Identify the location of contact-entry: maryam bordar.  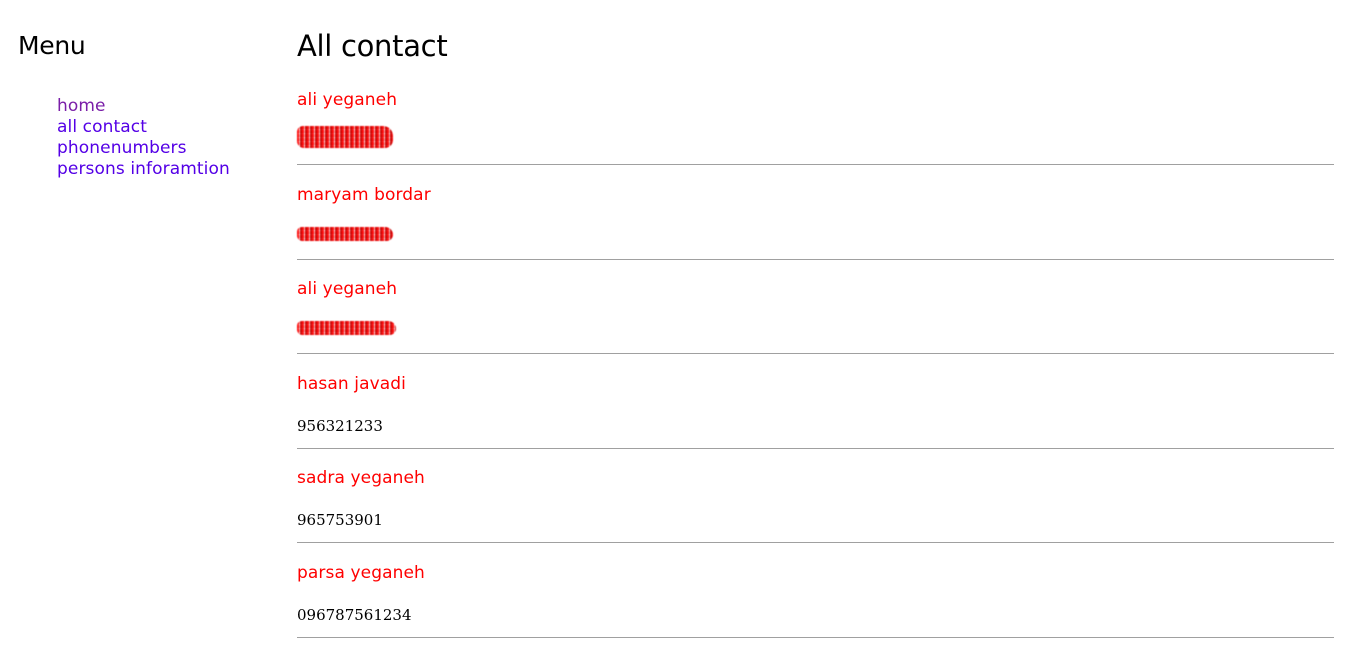
(815, 231).